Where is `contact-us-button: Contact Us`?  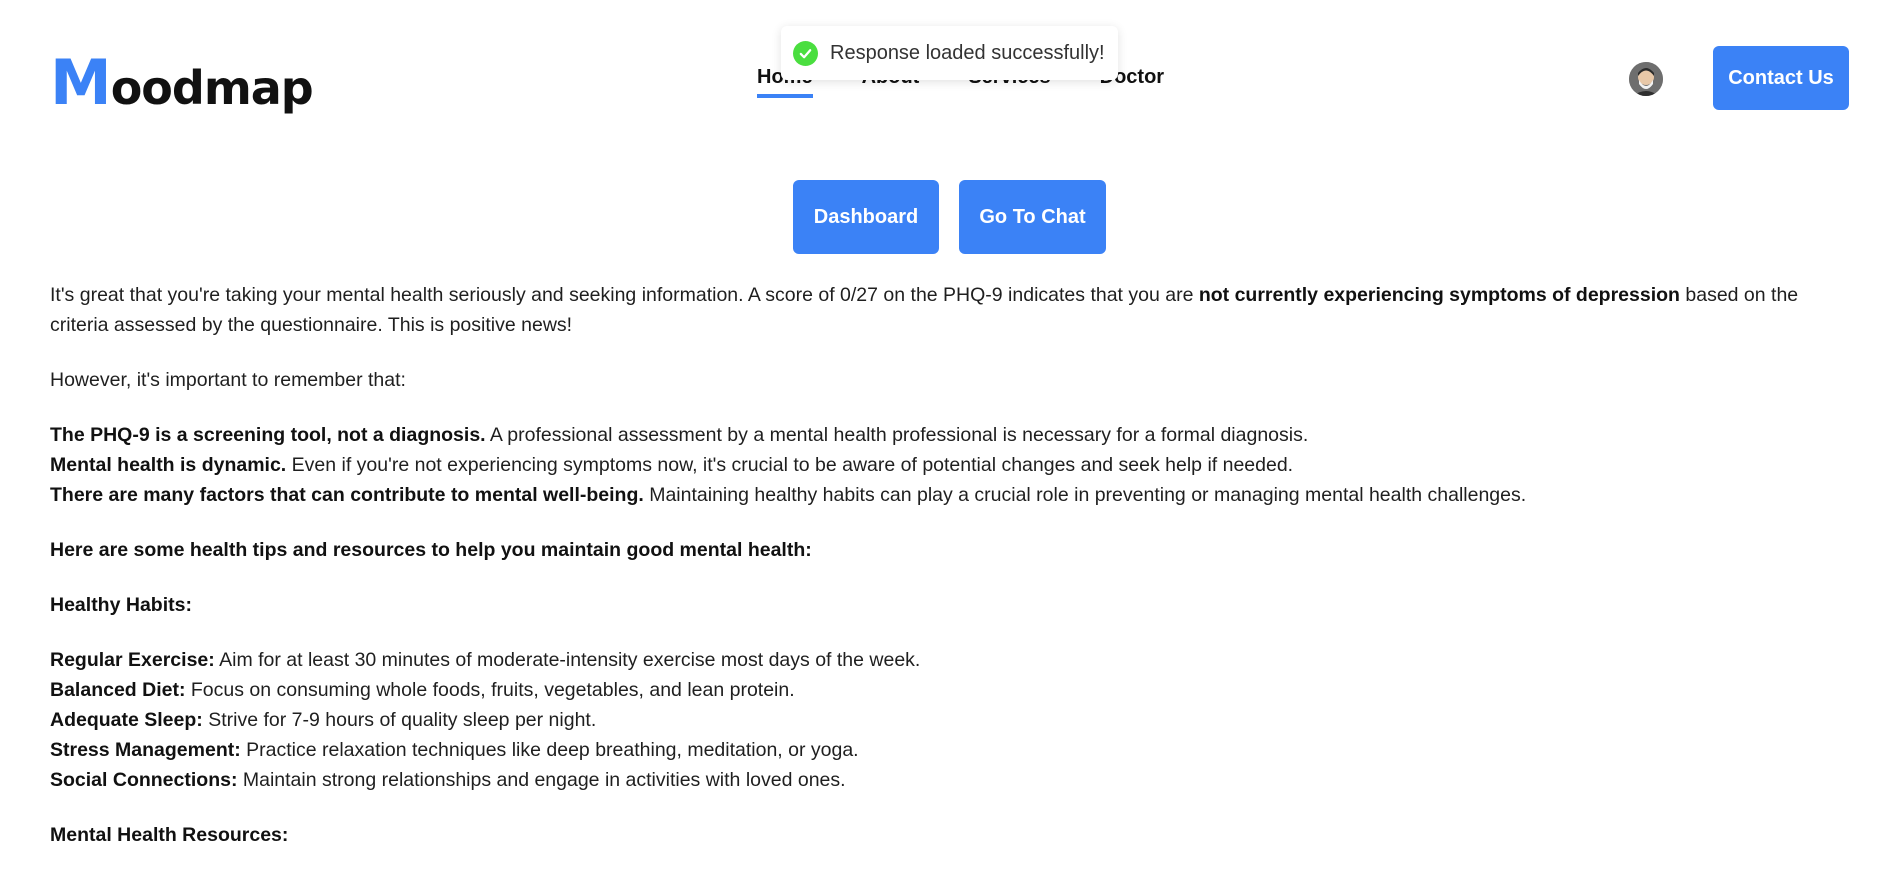
contact-us-button: Contact Us is located at coordinates (1781, 78).